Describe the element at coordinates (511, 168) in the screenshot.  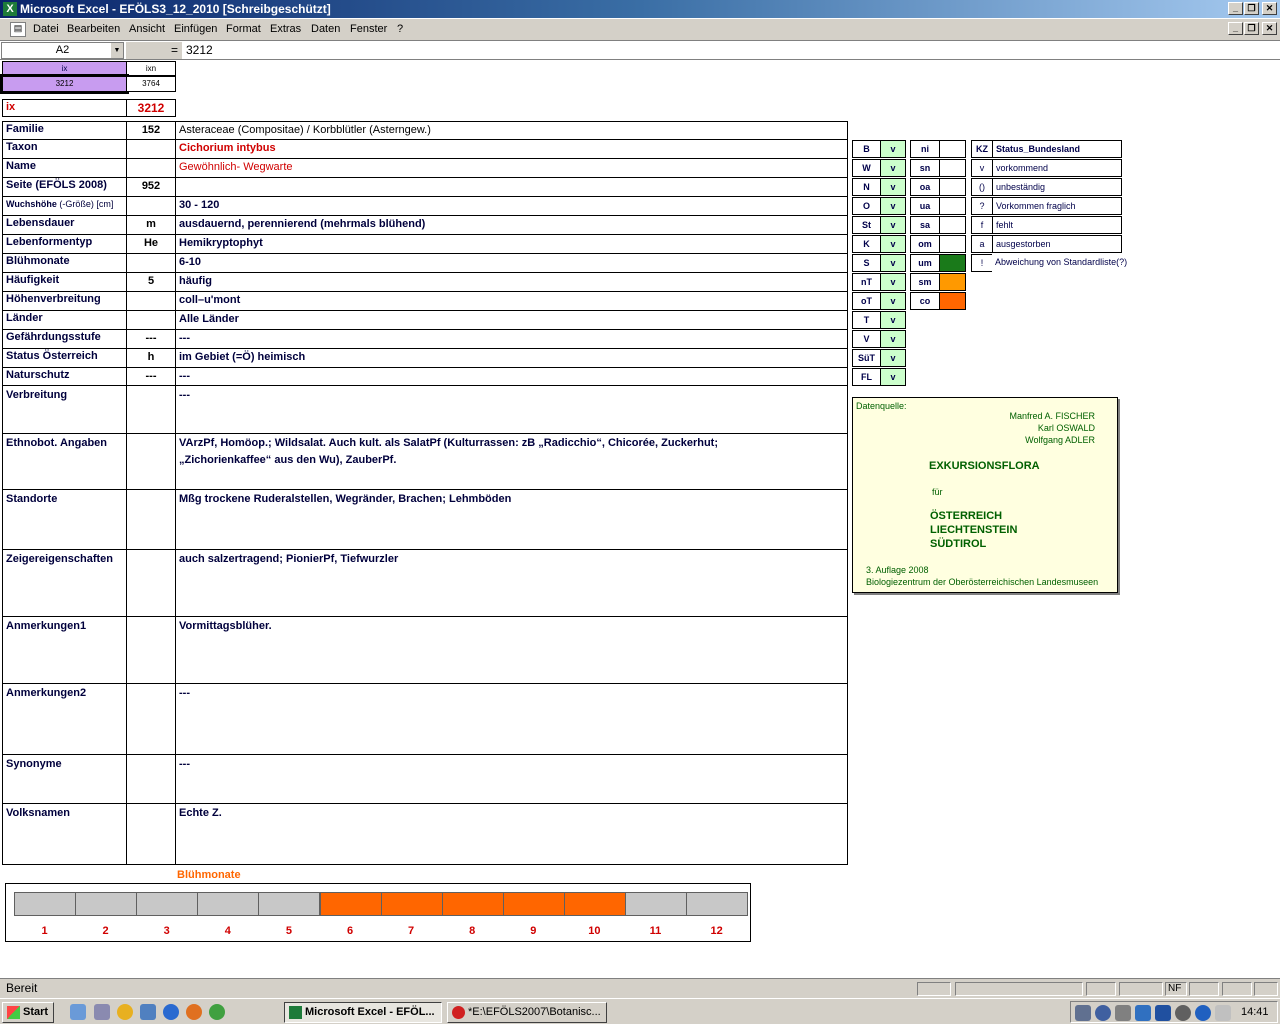
I see `row-value: Gewöhnlich- Wegwarte` at that location.